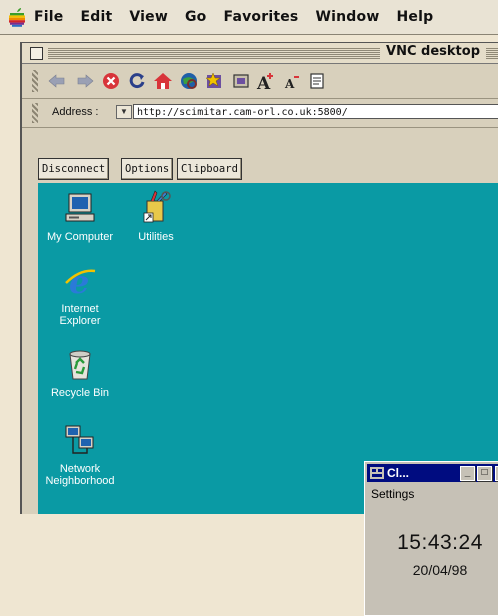 The height and width of the screenshot is (616, 498). I want to click on close-box-icon, so click(36, 53).